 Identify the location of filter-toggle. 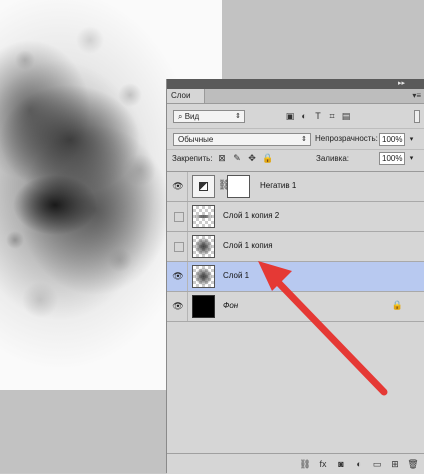
(417, 116).